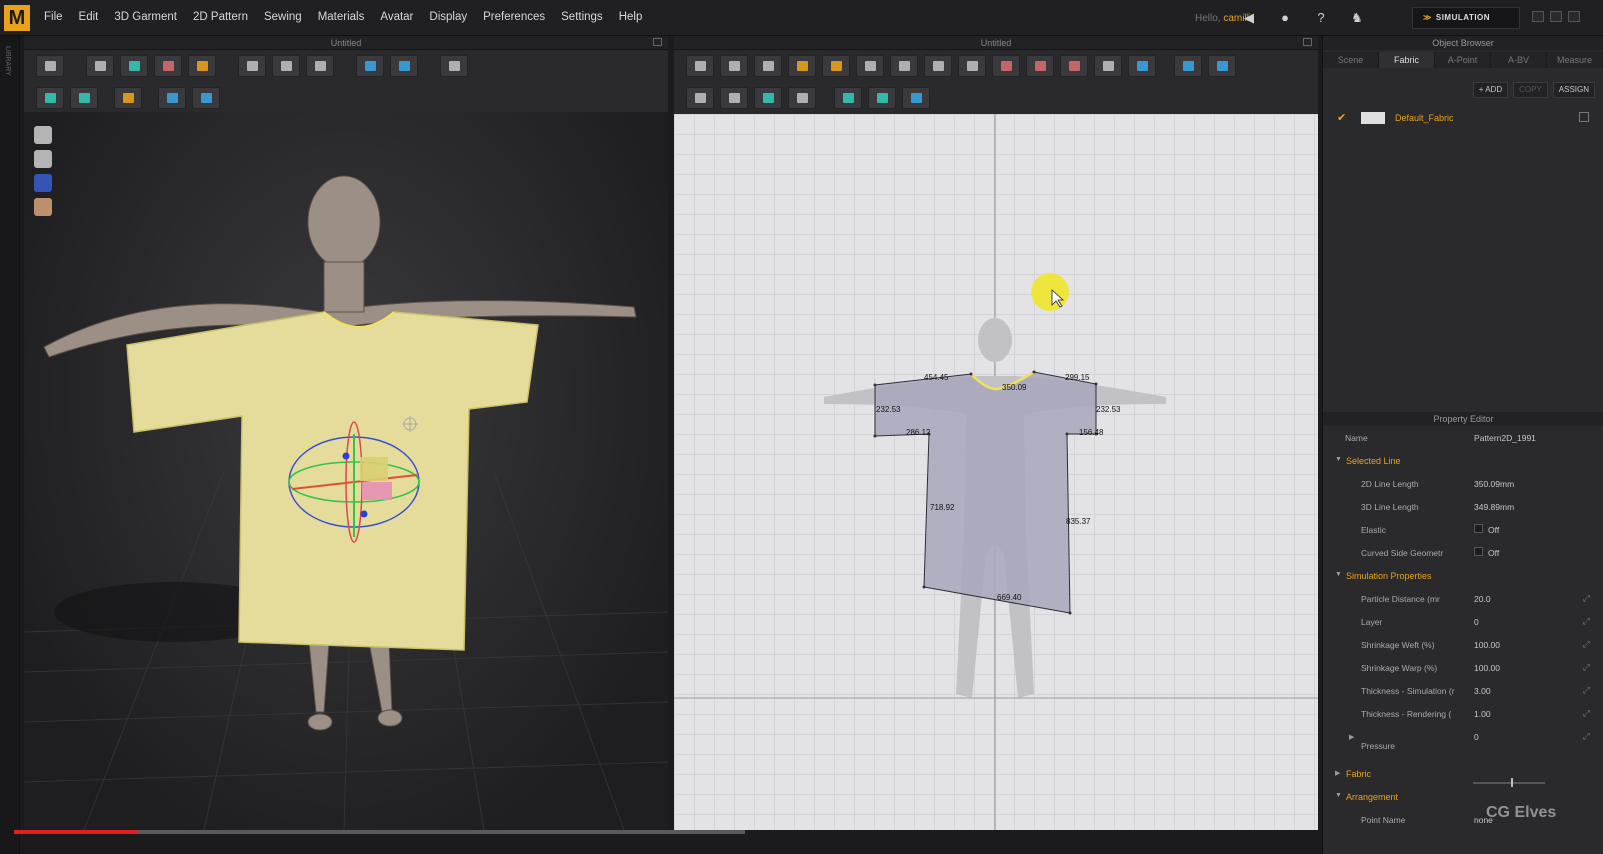  Describe the element at coordinates (1285, 18) in the screenshot. I see `user-icon: ●` at that location.